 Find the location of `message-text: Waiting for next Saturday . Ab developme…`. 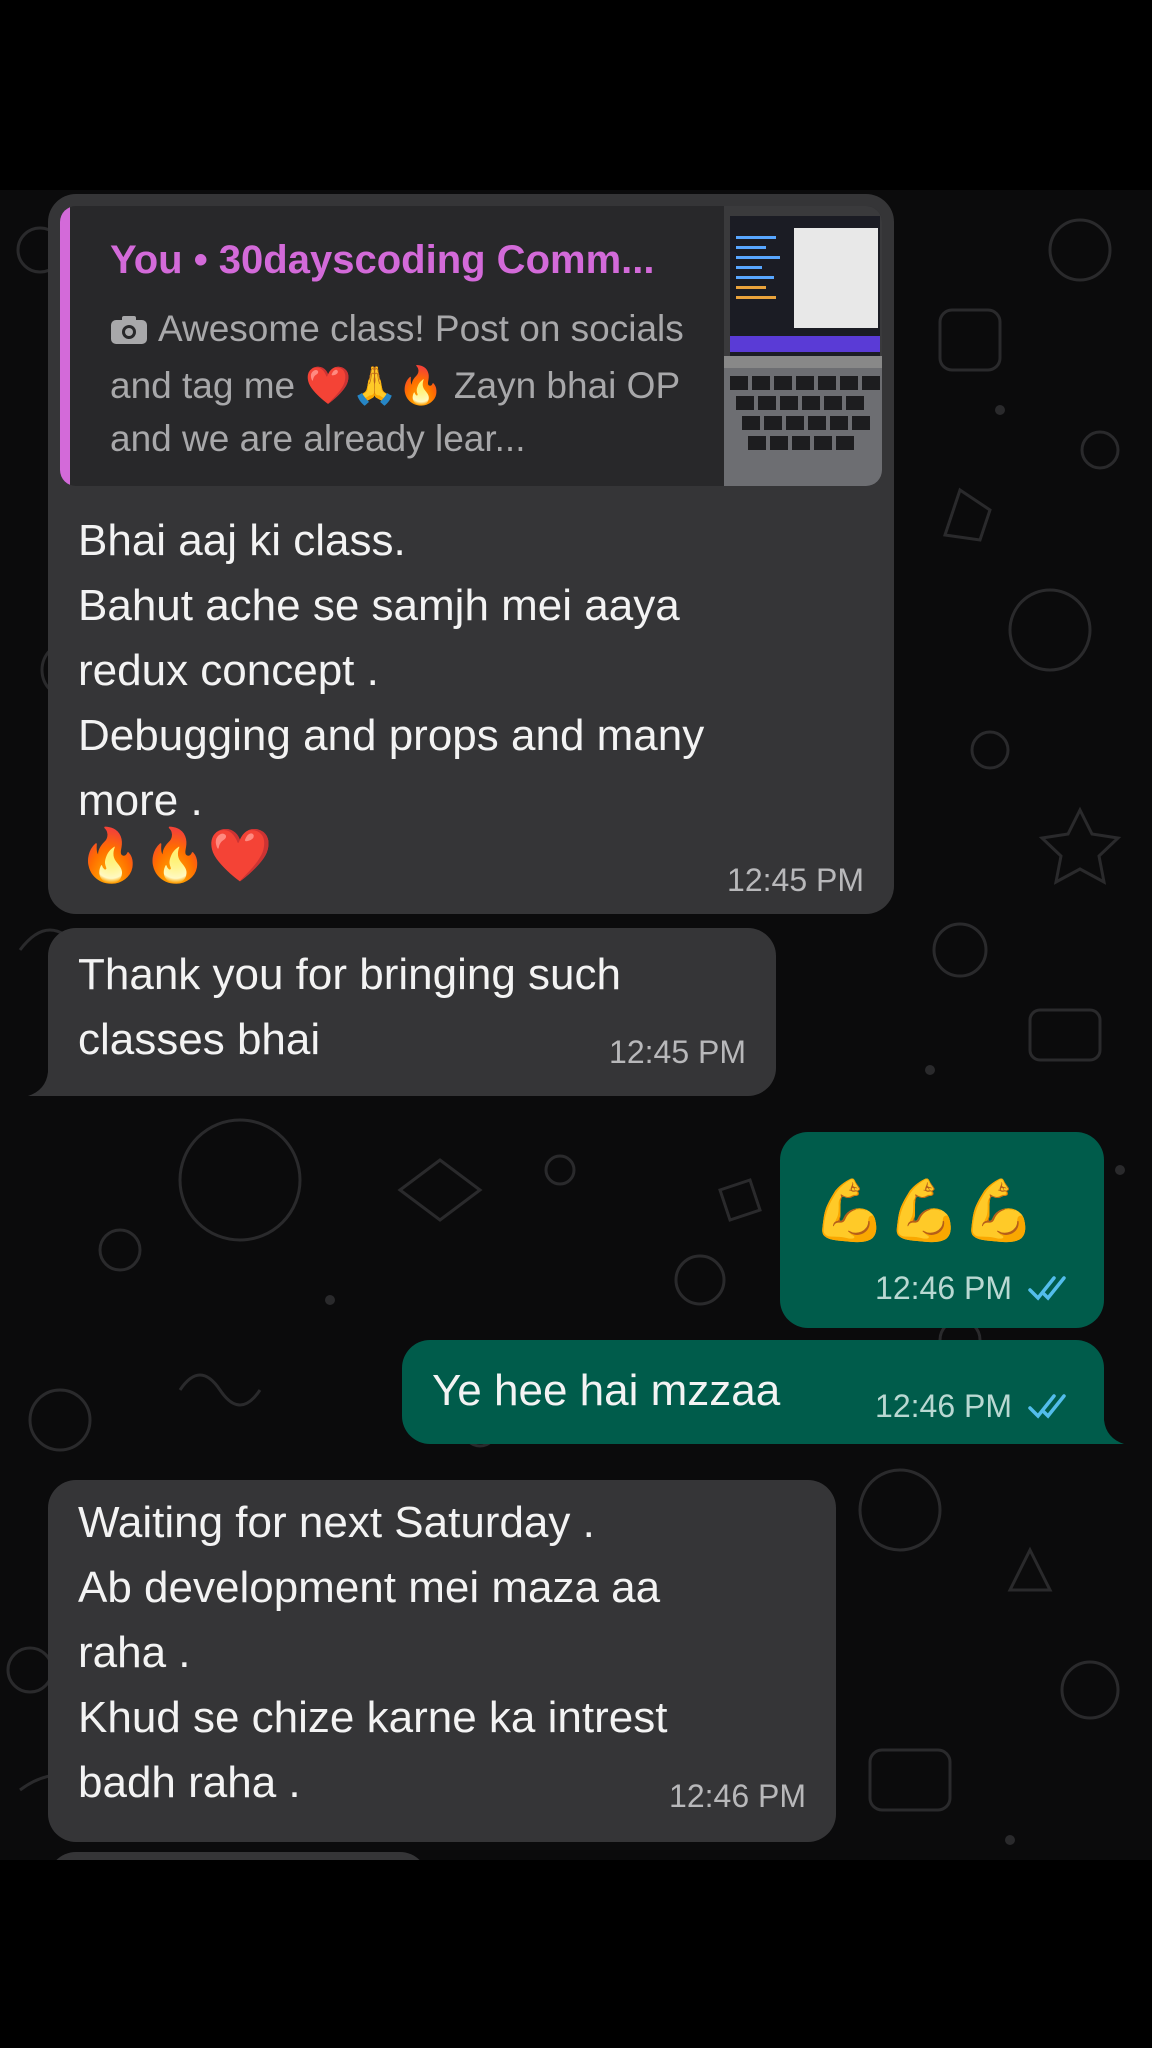

message-text: Waiting for next Saturday . Ab developme… is located at coordinates (373, 1652).